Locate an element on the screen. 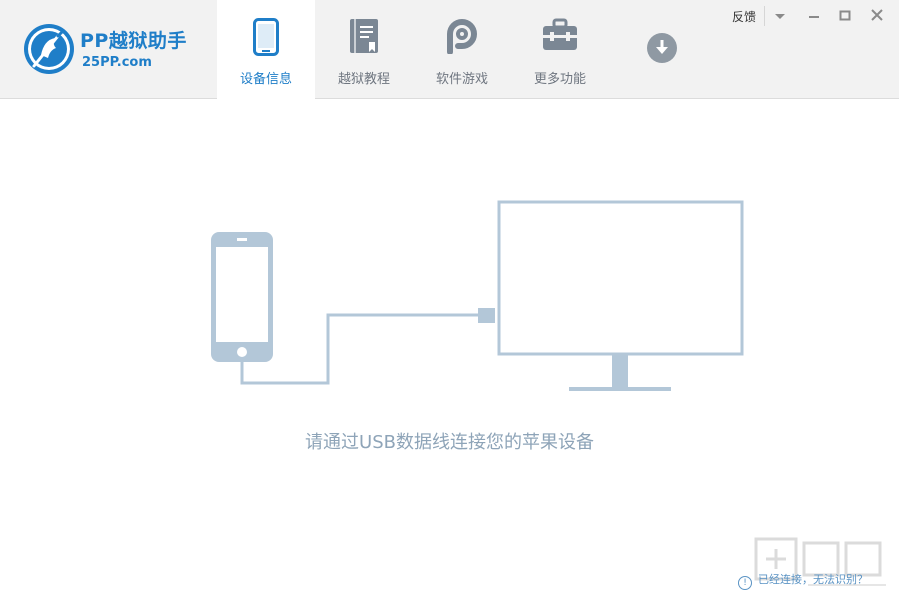  phone-icon is located at coordinates (266, 38).